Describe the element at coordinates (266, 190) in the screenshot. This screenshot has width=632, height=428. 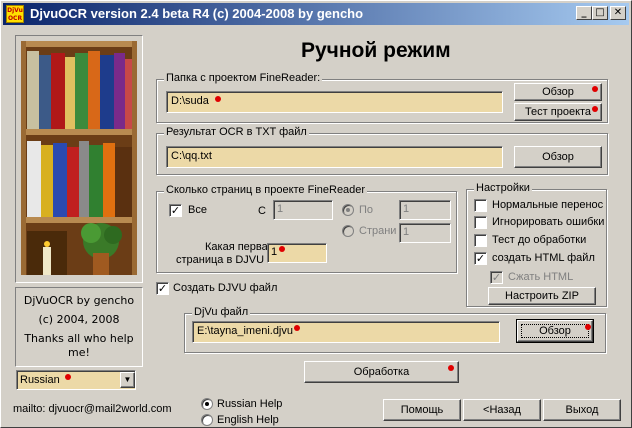
I see `pages-title: Сколько страниц в проекте FineReader` at that location.